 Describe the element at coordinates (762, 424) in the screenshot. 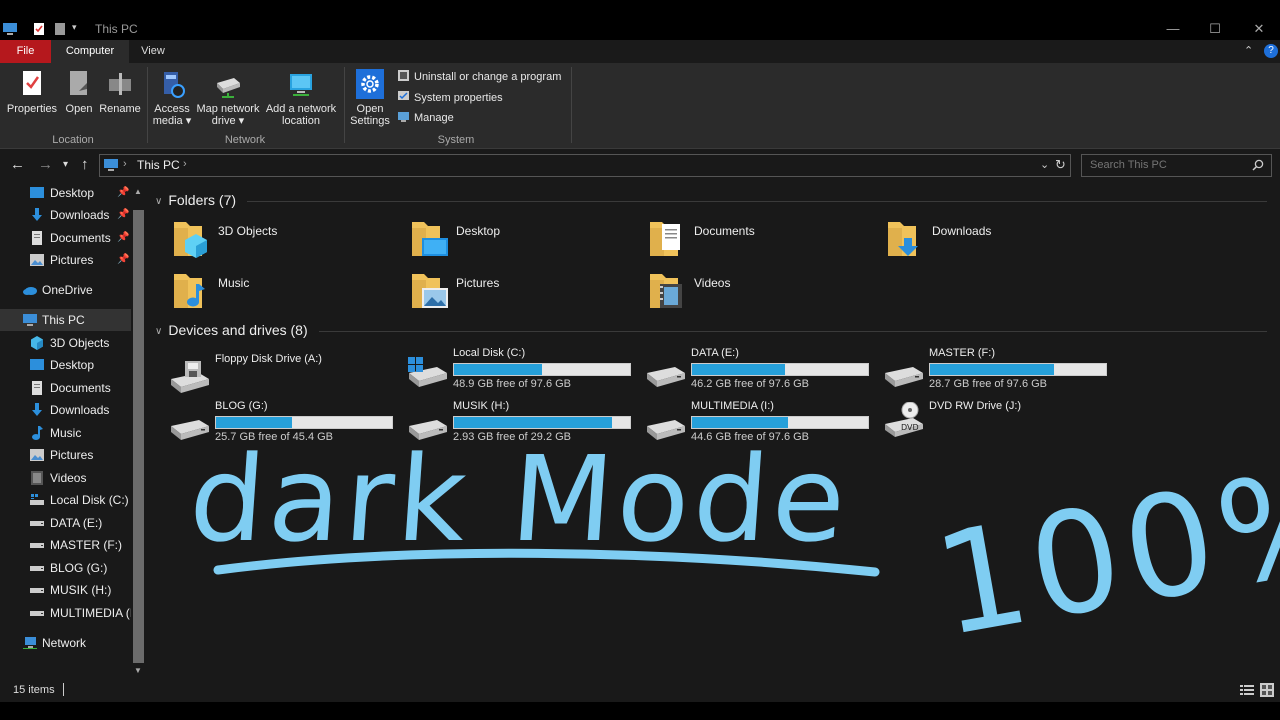

I see `drive-multimedia-i: MULTIMEDIA (I:) 44.6 GB free of 97.6 GB` at that location.